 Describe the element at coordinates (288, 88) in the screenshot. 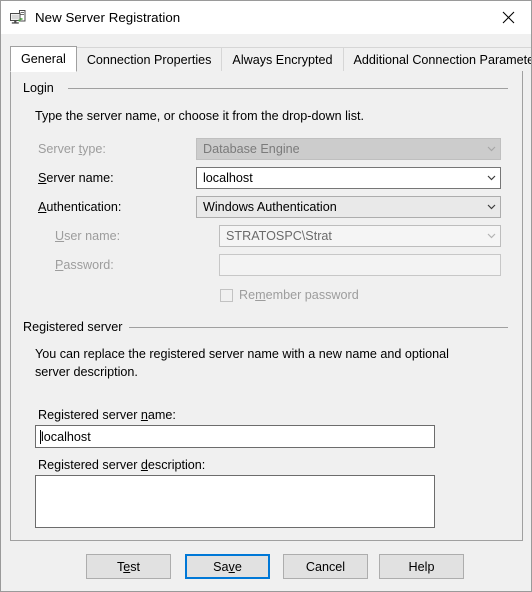

I see `login-group-rule` at that location.